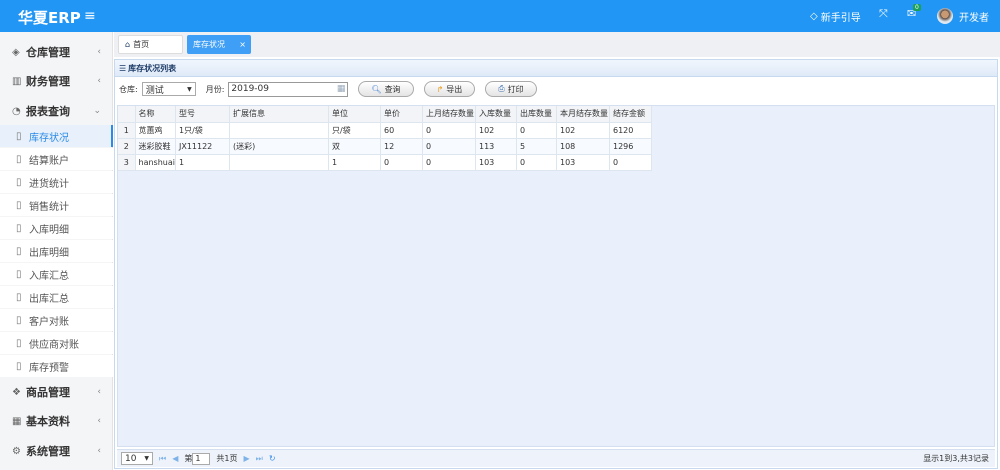 This screenshot has height=470, width=1000. Describe the element at coordinates (49, 18) in the screenshot. I see `app-logo: 华夏ERP` at that location.